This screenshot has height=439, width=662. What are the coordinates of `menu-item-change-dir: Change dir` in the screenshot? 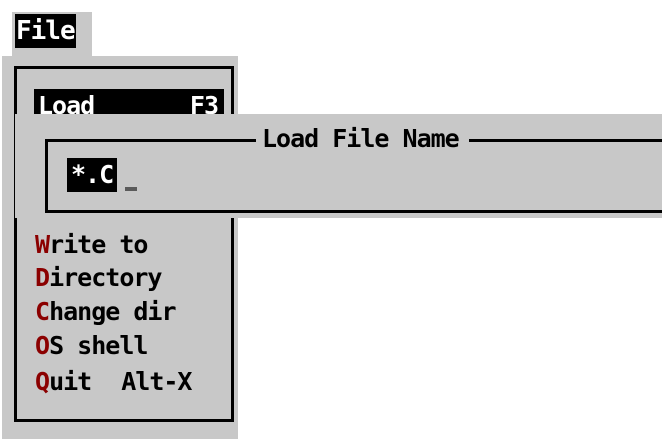 It's located at (106, 312).